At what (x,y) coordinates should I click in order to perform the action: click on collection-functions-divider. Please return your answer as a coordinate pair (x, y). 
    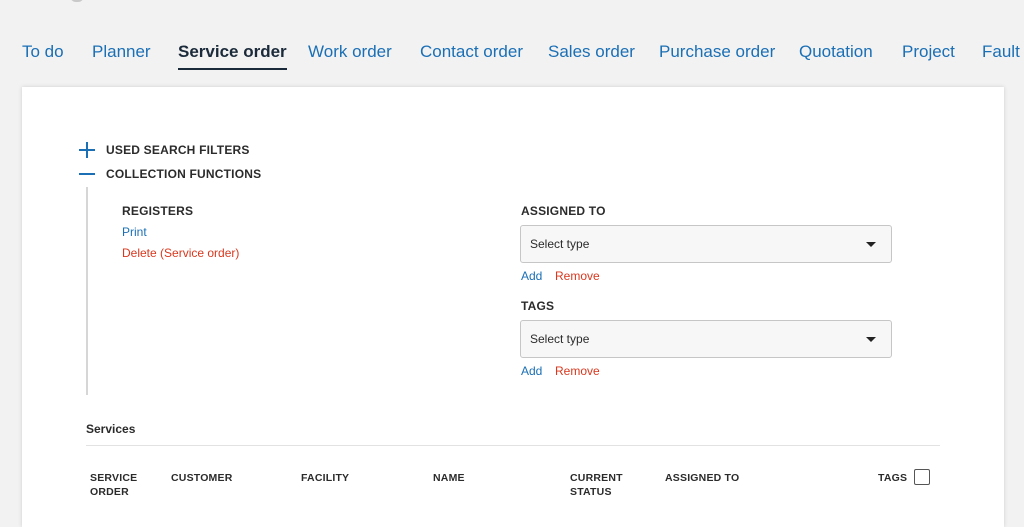
    Looking at the image, I should click on (87, 291).